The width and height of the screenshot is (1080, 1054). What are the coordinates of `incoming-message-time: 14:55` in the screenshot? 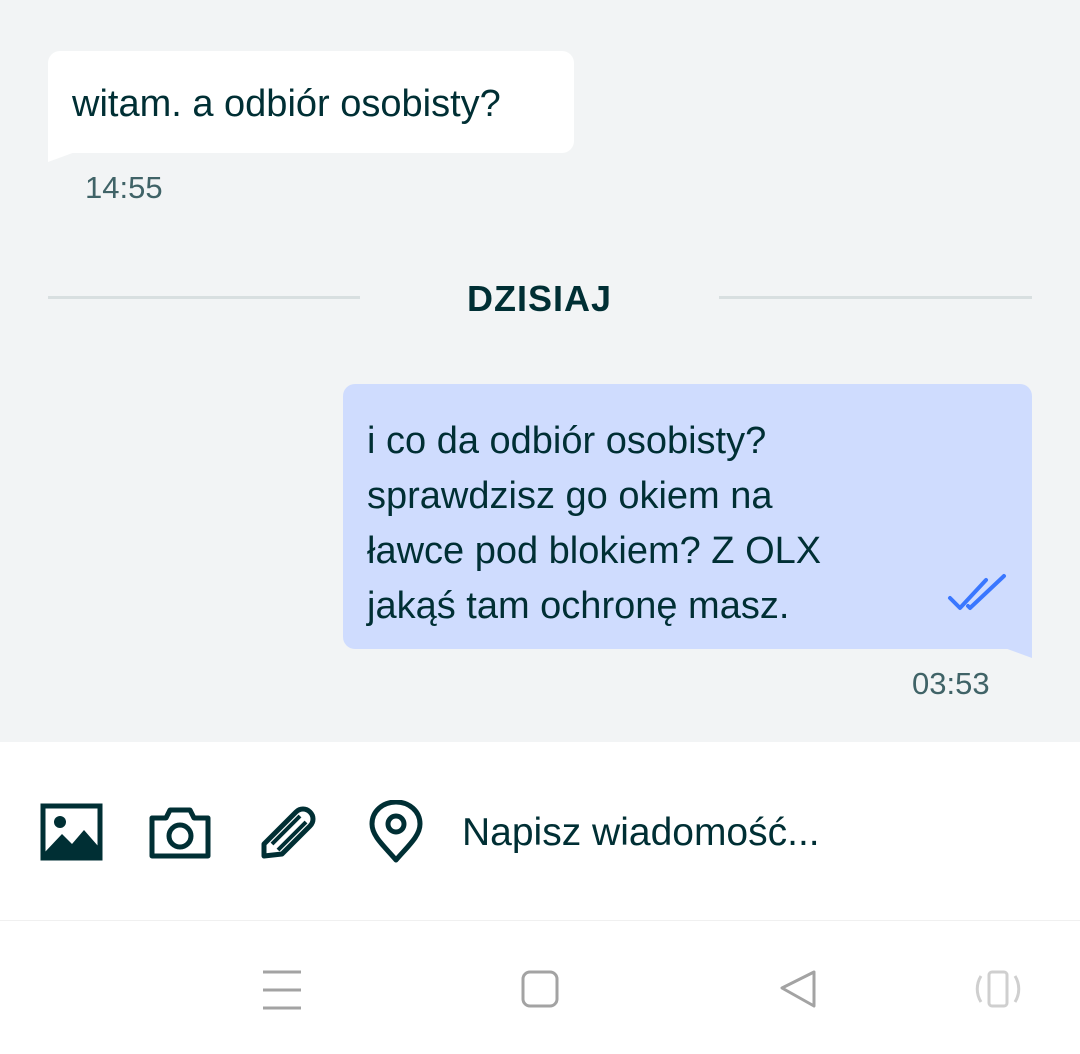 It's located at (124, 187).